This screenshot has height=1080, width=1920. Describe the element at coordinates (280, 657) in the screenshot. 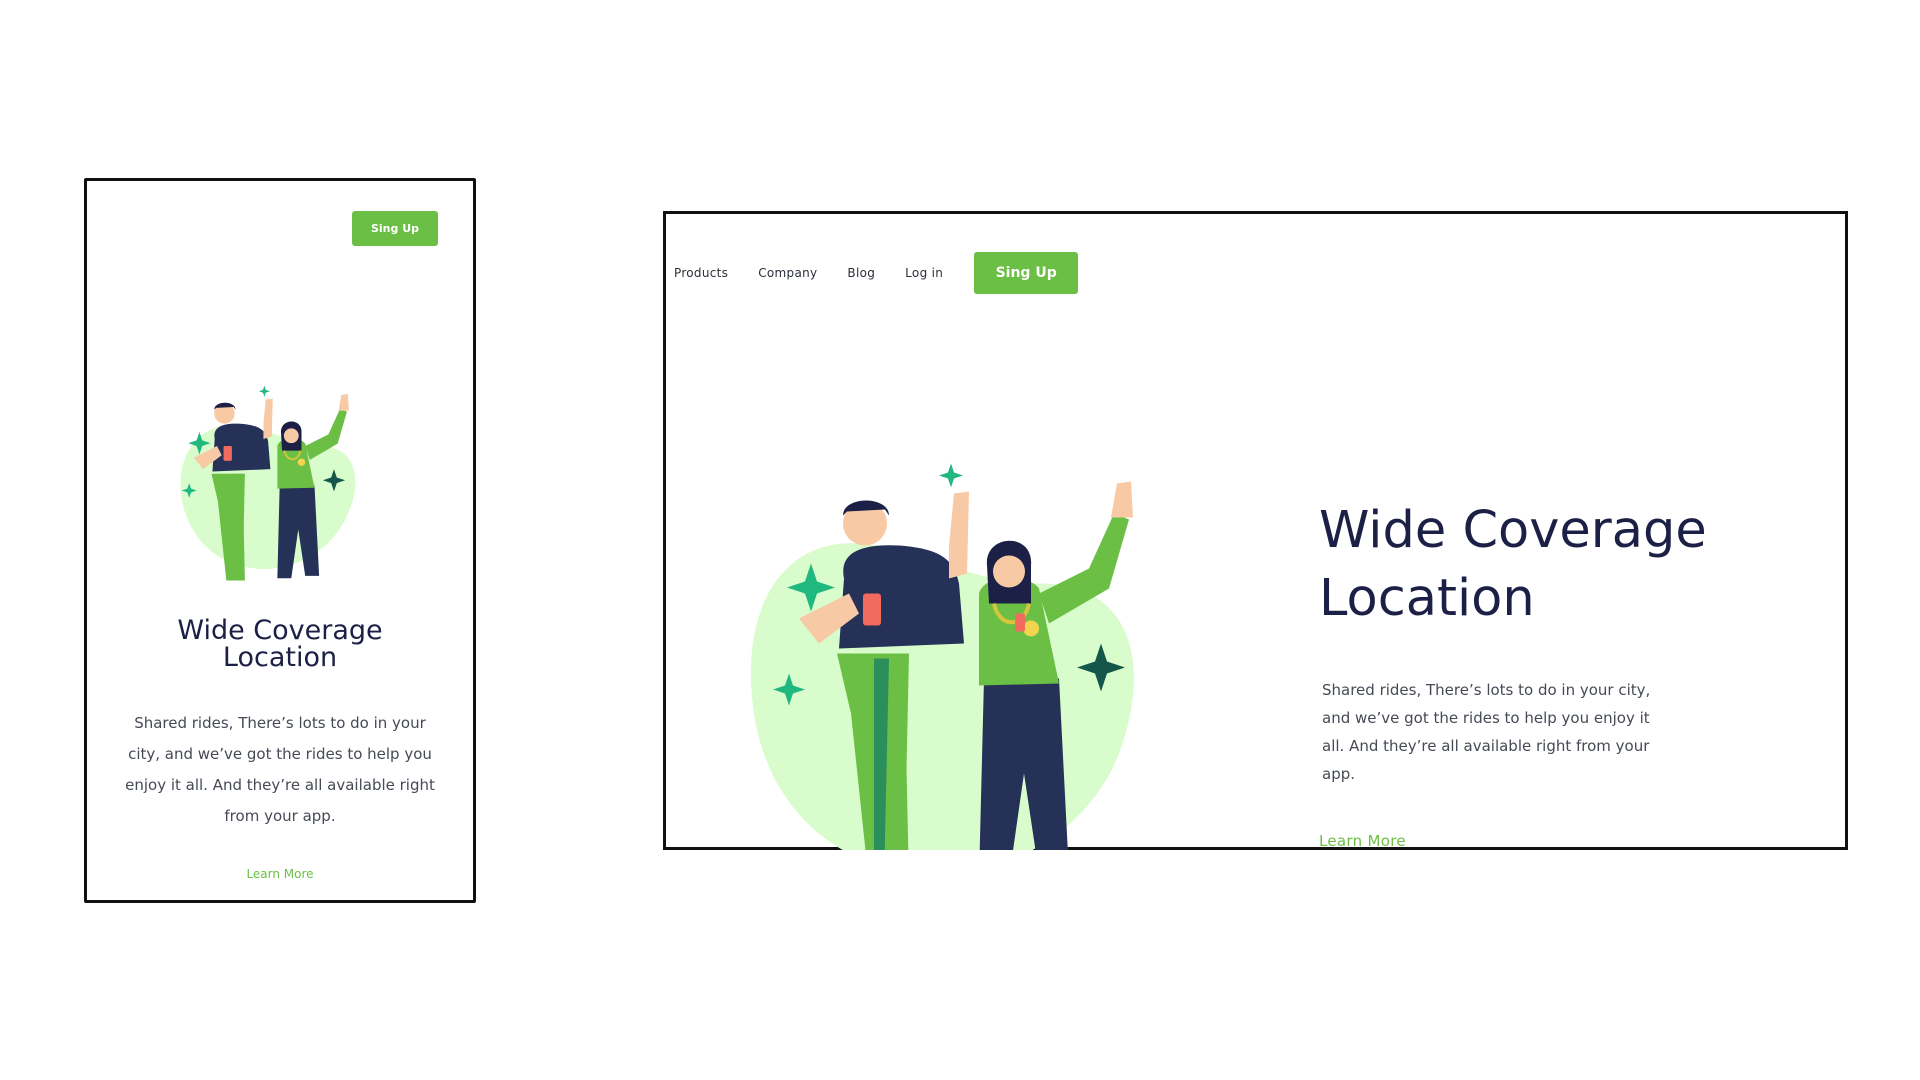

I see `mobile-title-line-2: Location` at that location.